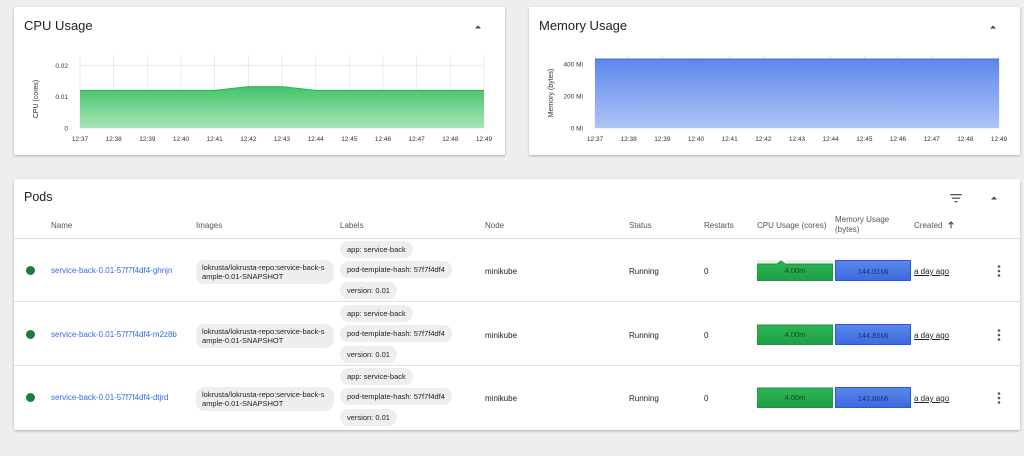 The height and width of the screenshot is (456, 1024). I want to click on column-header-images: Images, so click(209, 225).